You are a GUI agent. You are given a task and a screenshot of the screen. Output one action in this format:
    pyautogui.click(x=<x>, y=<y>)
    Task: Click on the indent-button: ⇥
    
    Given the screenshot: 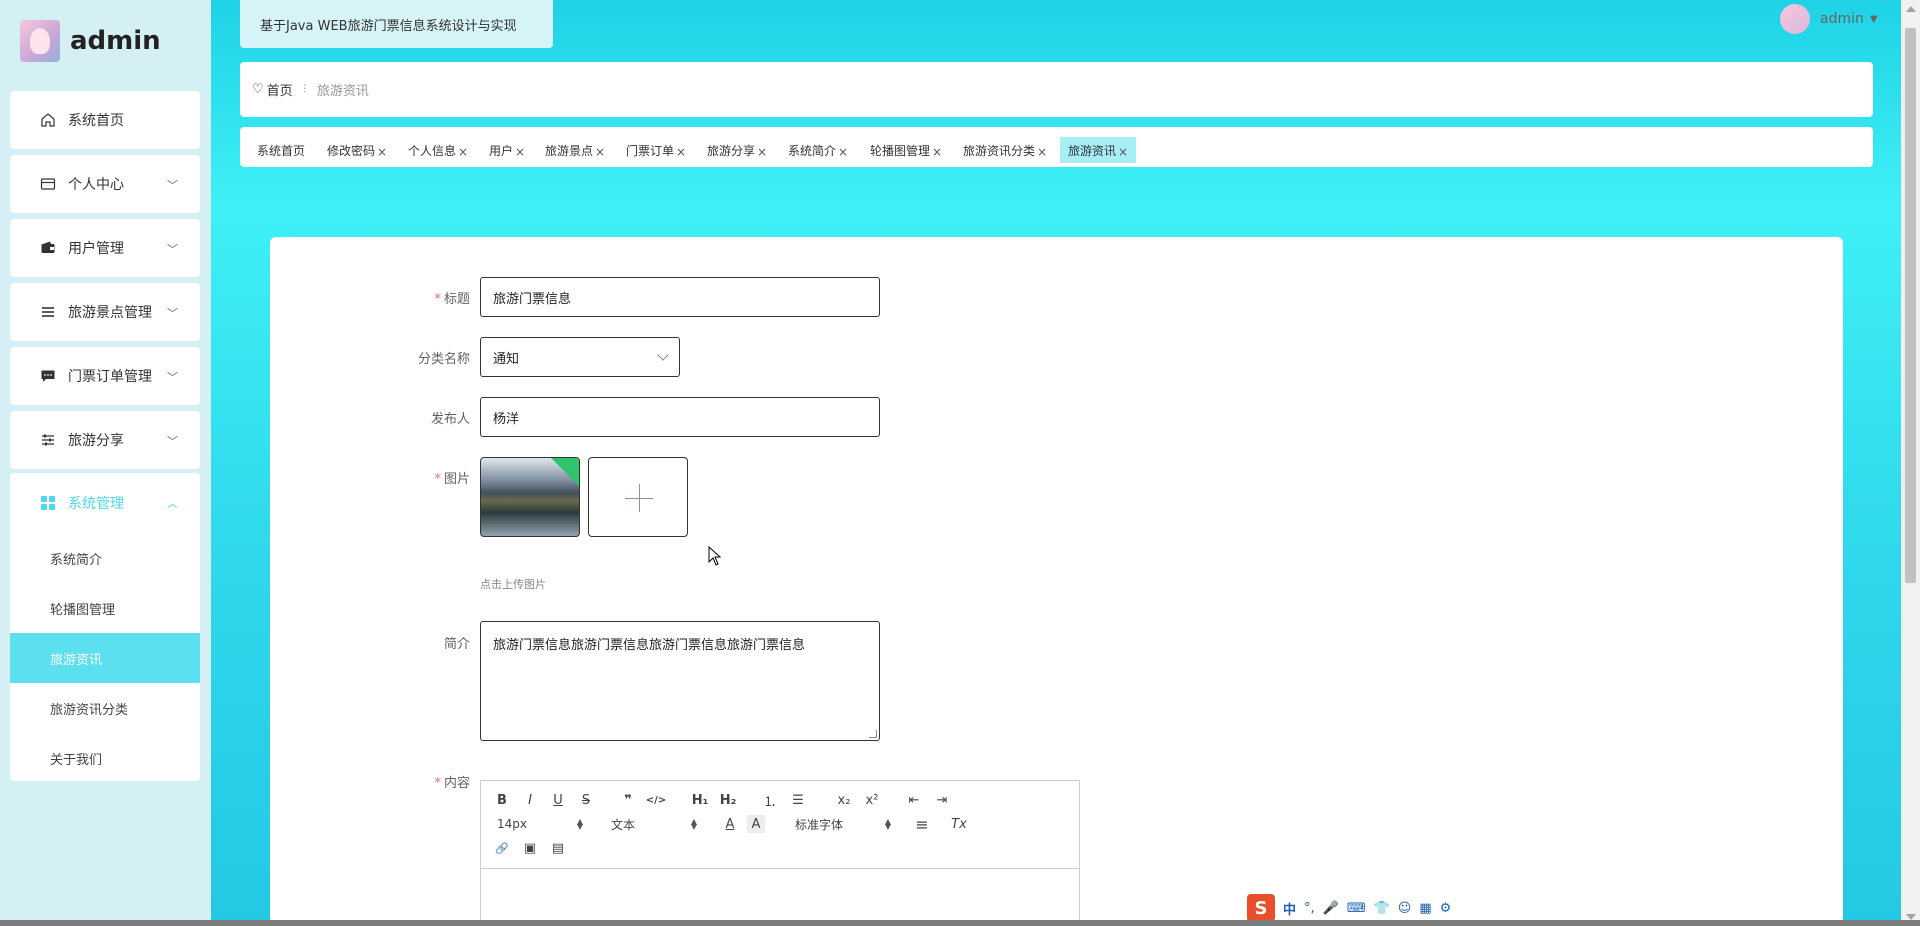 What is the action you would take?
    pyautogui.click(x=942, y=800)
    